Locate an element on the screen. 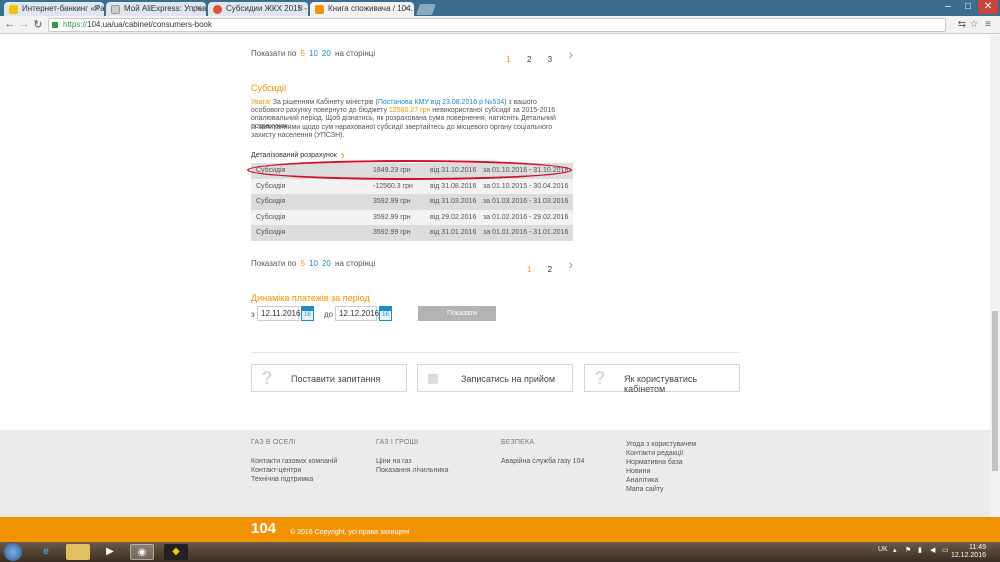 This screenshot has width=1000, height=562. maximize-icon: □ is located at coordinates (968, 7).